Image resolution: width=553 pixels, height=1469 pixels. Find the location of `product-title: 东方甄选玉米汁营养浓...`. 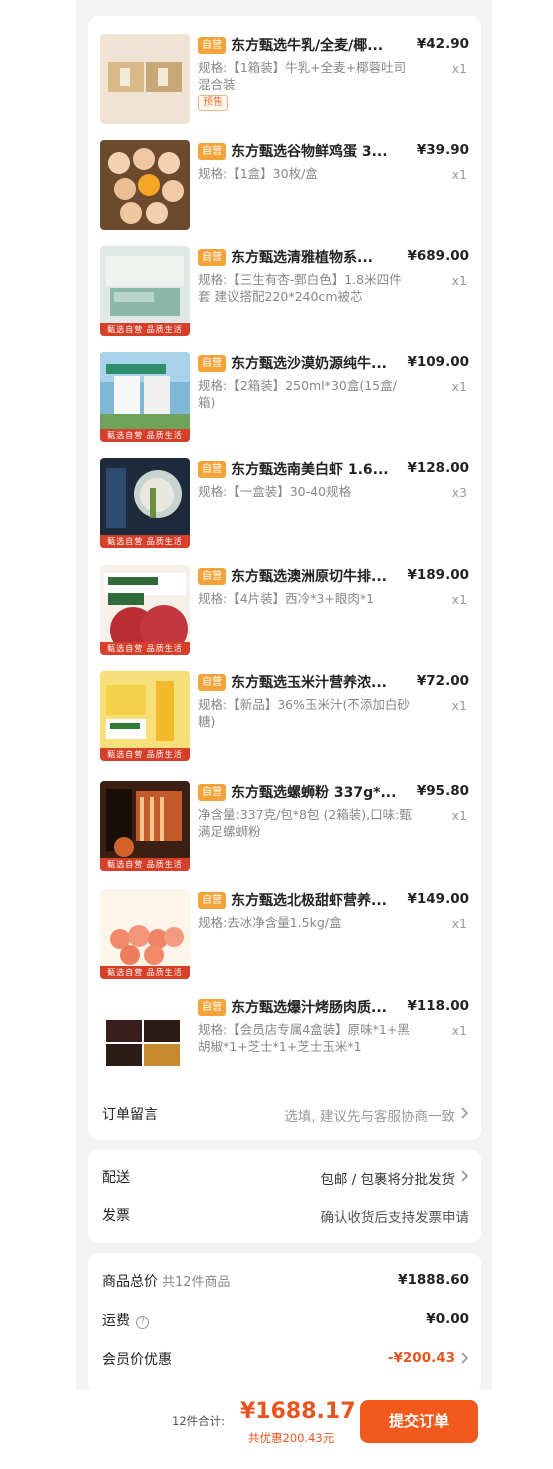

product-title: 东方甄选玉米汁营养浓... is located at coordinates (318, 682).